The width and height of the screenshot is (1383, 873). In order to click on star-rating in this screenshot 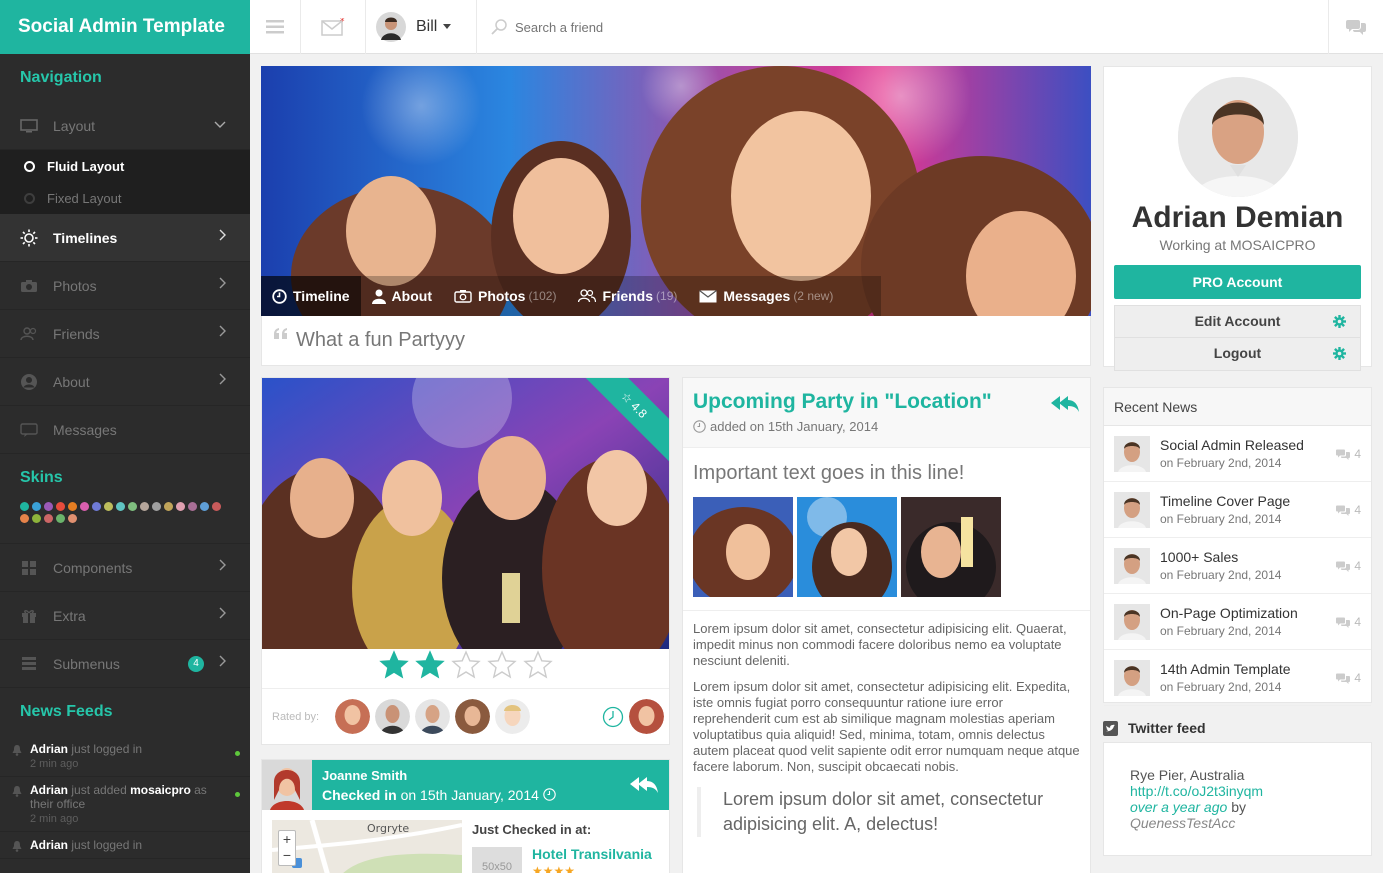, I will do `click(465, 666)`.